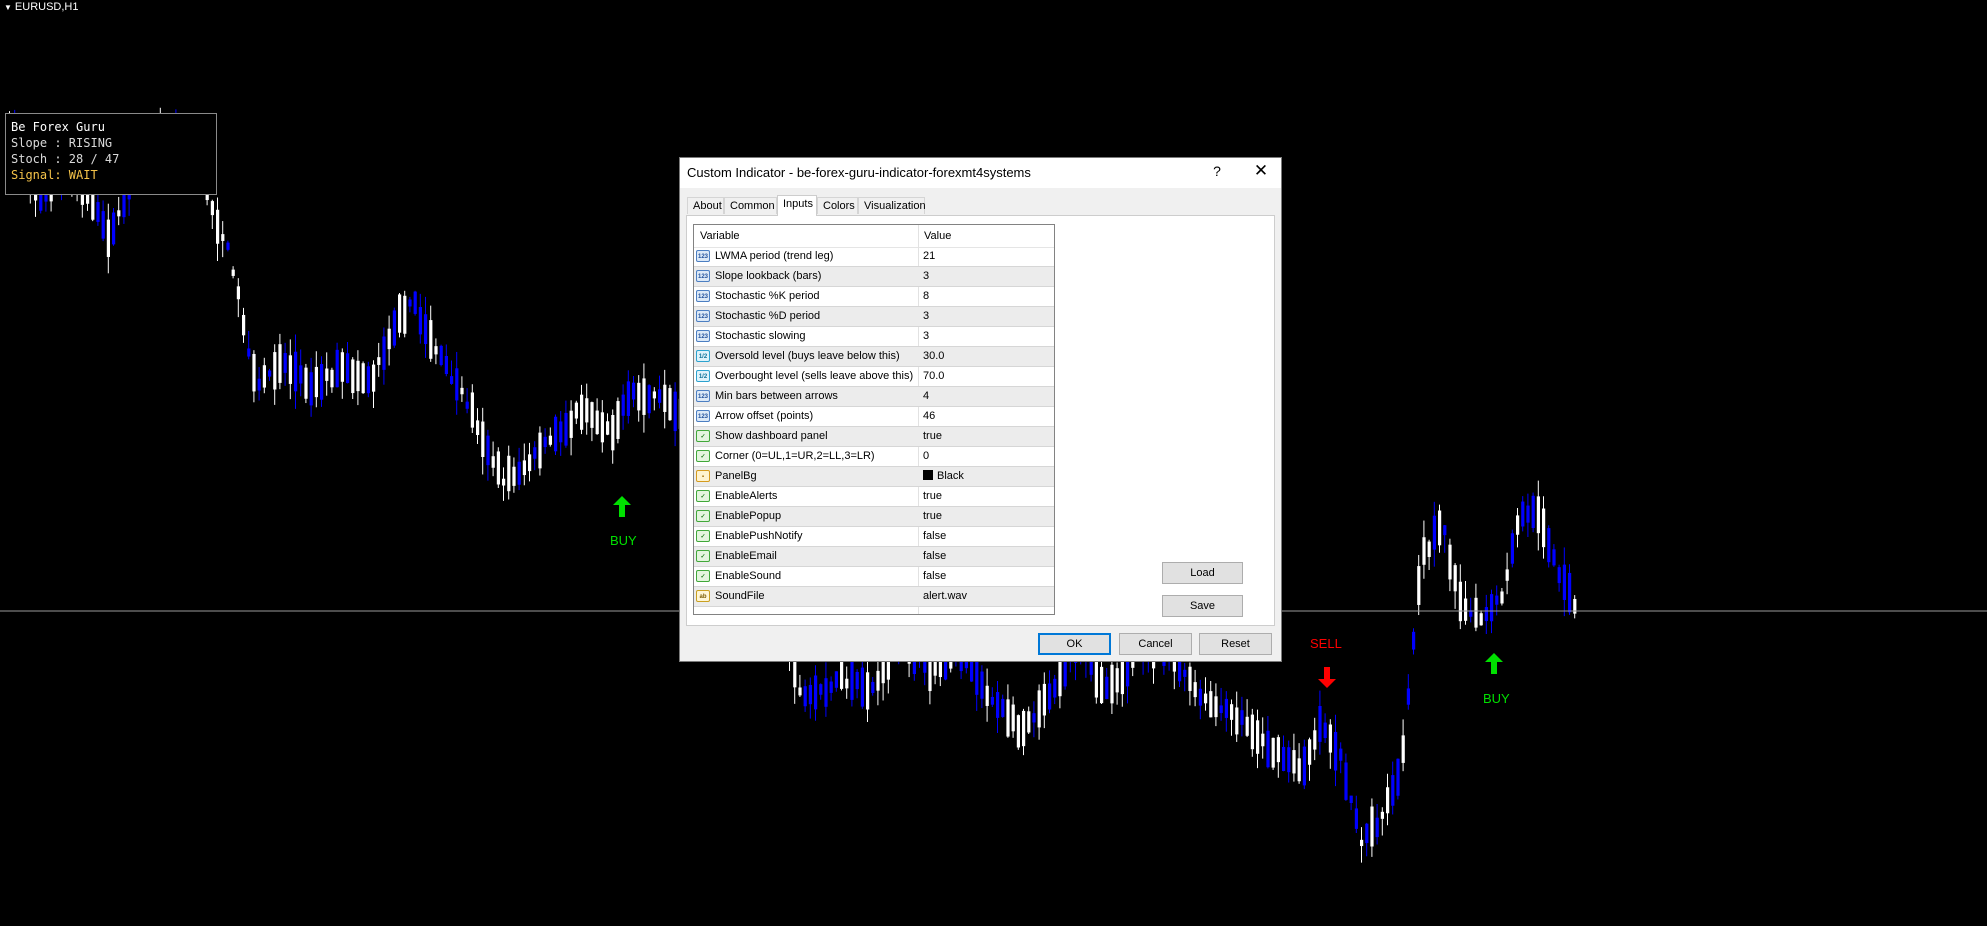 The width and height of the screenshot is (1987, 926). I want to click on tab-common: Common, so click(750, 205).